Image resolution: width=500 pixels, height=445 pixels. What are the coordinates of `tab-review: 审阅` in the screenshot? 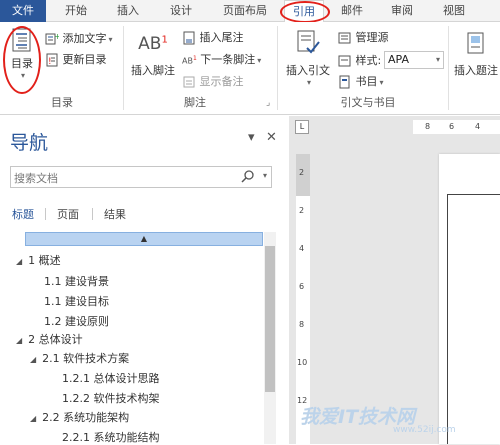 It's located at (402, 11).